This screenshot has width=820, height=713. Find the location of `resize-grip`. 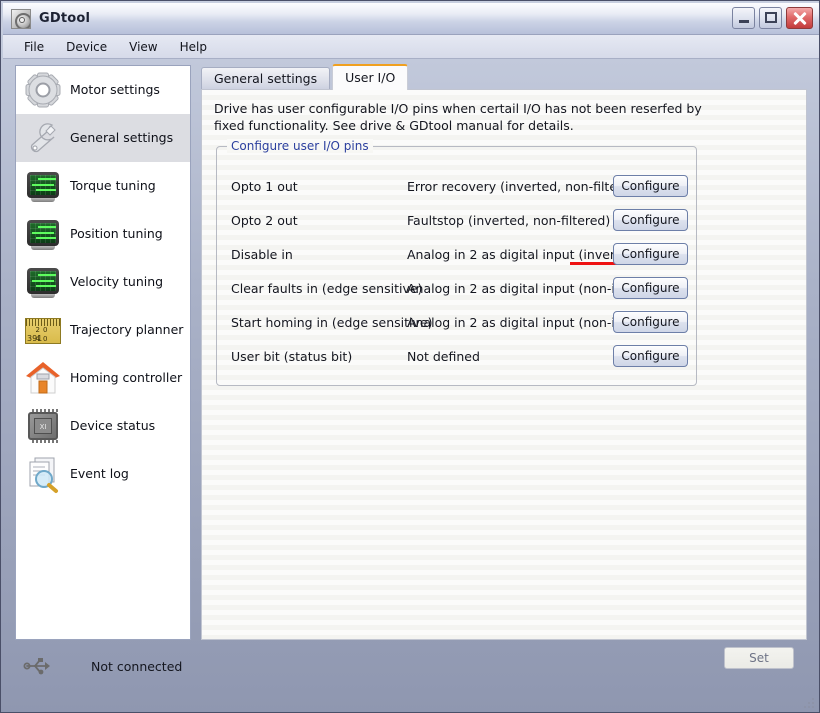

resize-grip is located at coordinates (807, 701).